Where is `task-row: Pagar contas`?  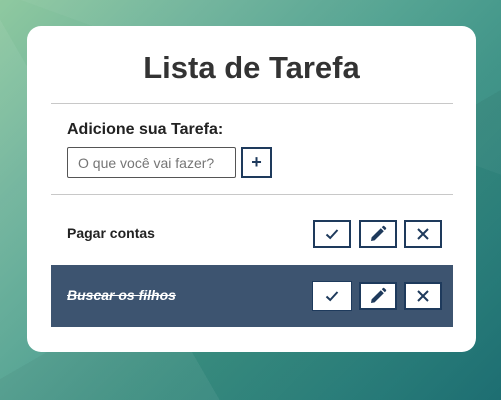
task-row: Pagar contas is located at coordinates (252, 234).